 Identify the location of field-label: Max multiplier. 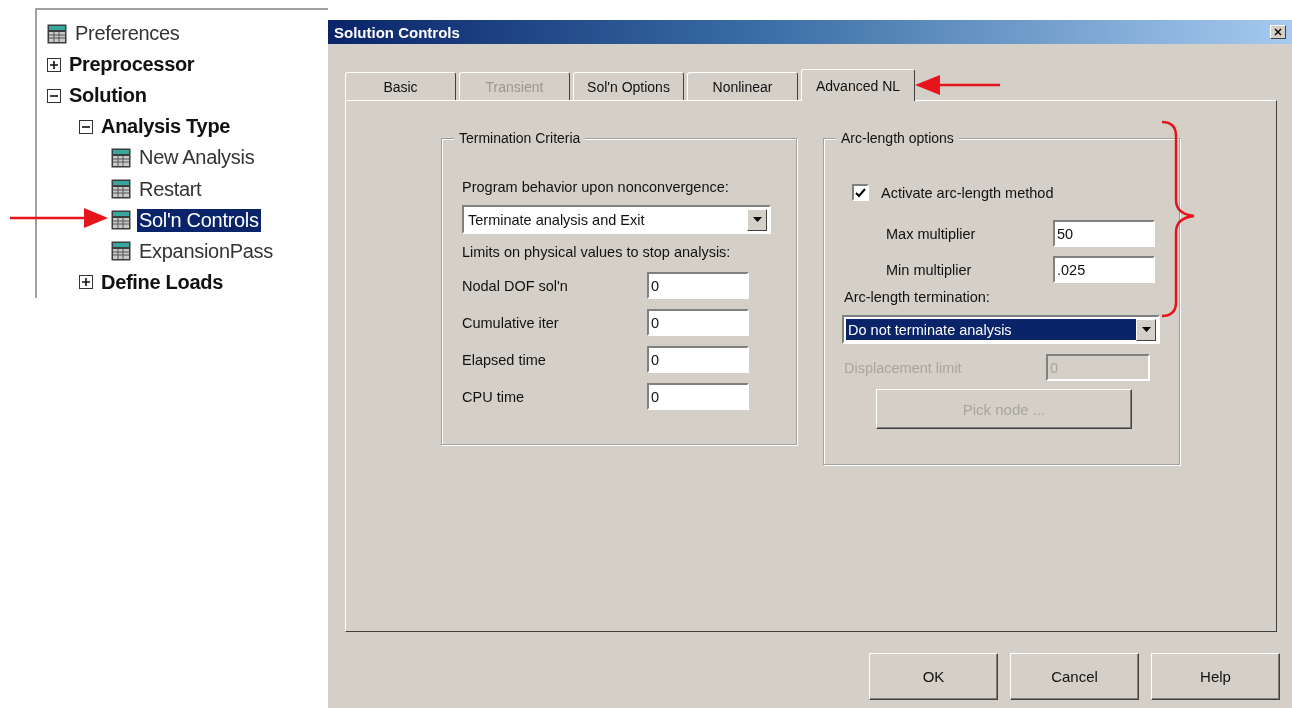
(931, 233).